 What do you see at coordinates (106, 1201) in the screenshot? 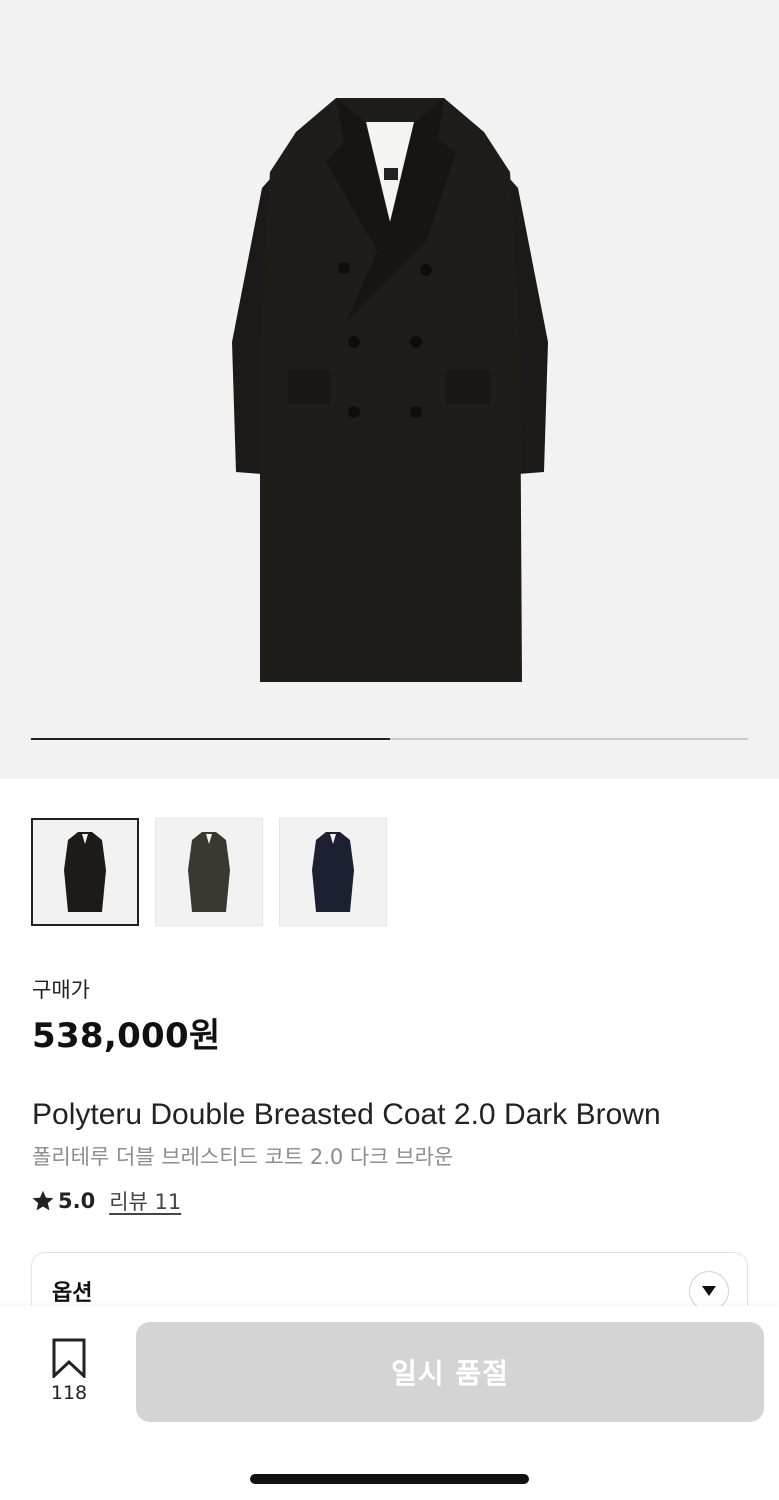
I see `rating-row: 5.0 리뷰 11` at bounding box center [106, 1201].